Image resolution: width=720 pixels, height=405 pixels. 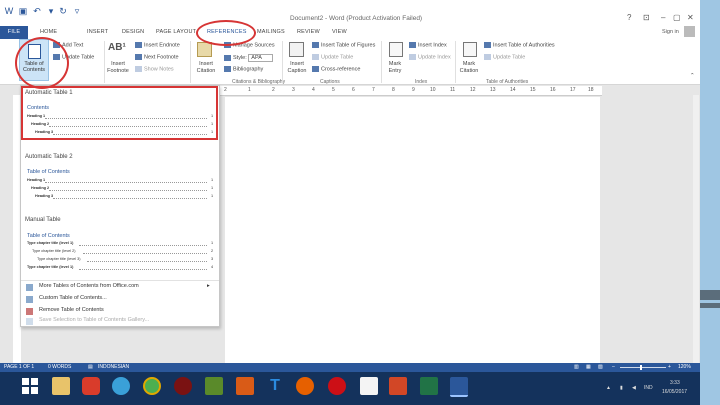 What do you see at coordinates (61, 386) in the screenshot?
I see `file-explorer-icon` at bounding box center [61, 386].